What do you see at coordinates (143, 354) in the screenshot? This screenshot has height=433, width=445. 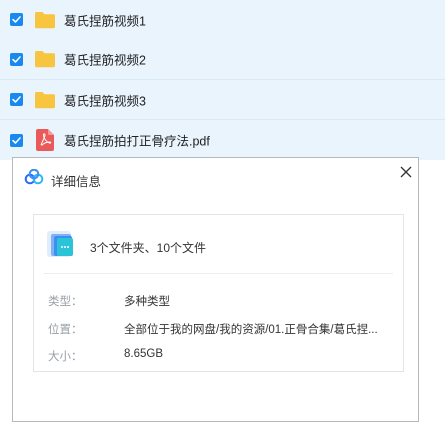 I see `size-value: 8.65GB` at bounding box center [143, 354].